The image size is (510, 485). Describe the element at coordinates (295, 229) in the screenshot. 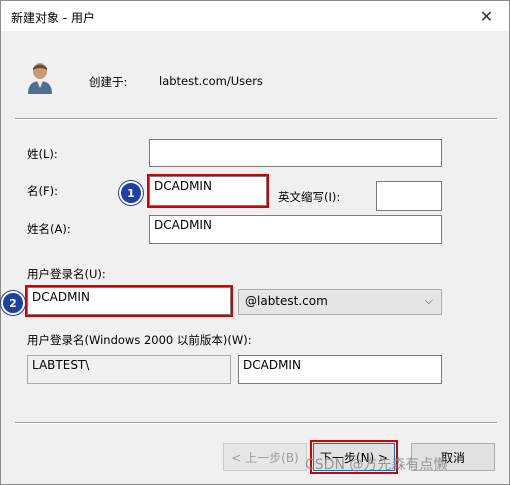

I see `full-name-field: DCADMIN` at that location.